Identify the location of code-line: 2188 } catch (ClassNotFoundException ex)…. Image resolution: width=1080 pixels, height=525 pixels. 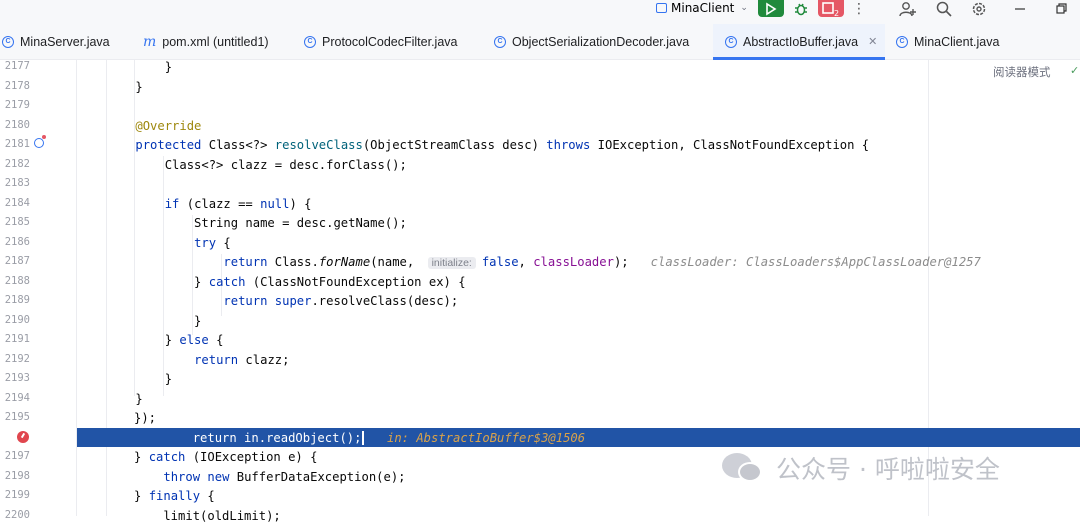
(540, 282).